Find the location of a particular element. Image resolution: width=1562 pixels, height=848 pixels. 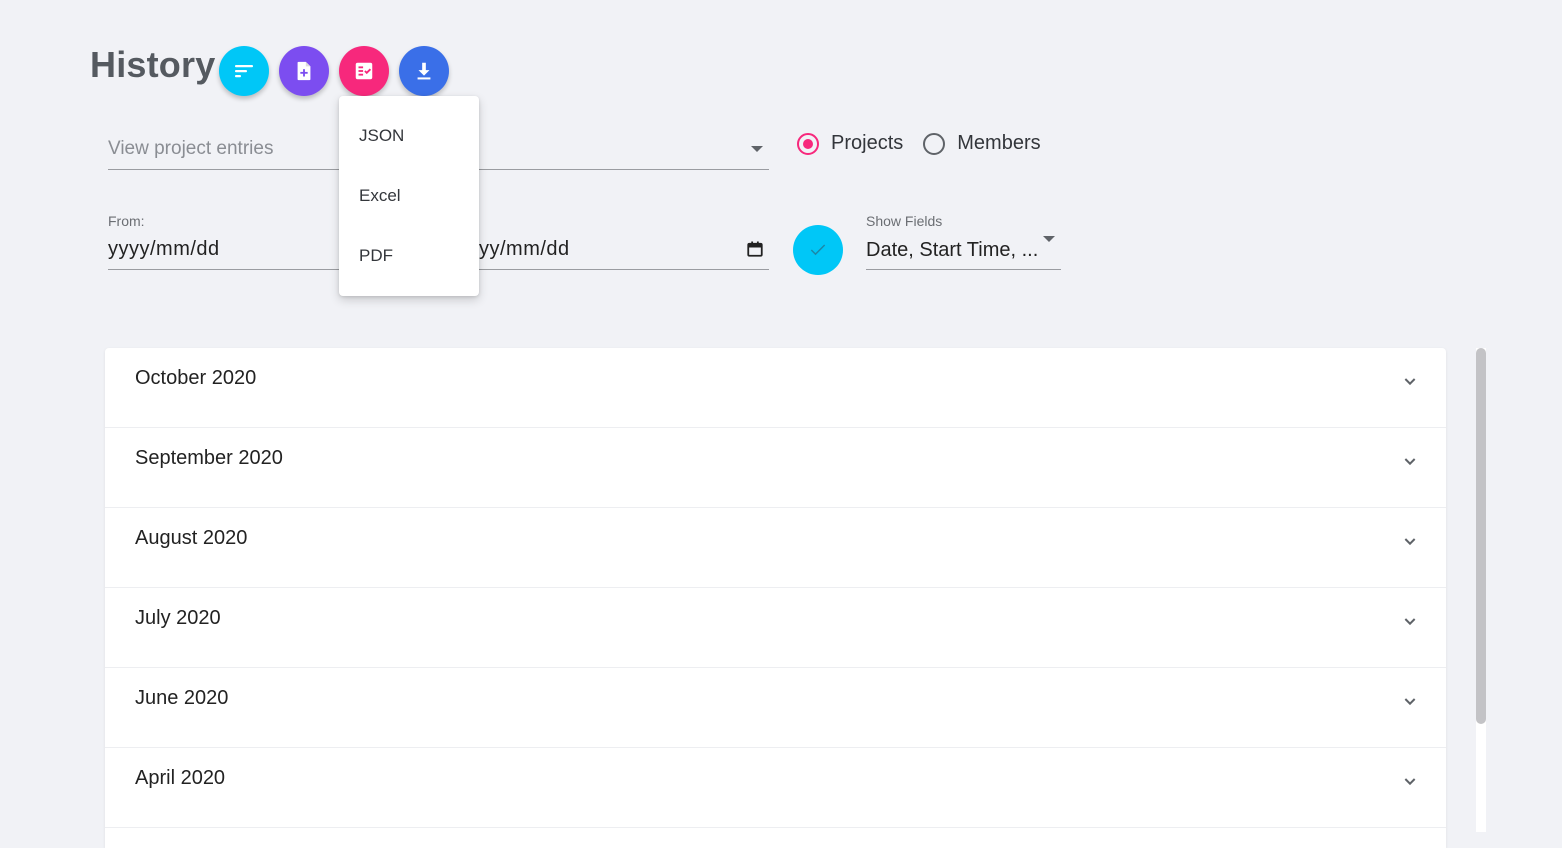

month-label: July 2020 is located at coordinates (178, 618).